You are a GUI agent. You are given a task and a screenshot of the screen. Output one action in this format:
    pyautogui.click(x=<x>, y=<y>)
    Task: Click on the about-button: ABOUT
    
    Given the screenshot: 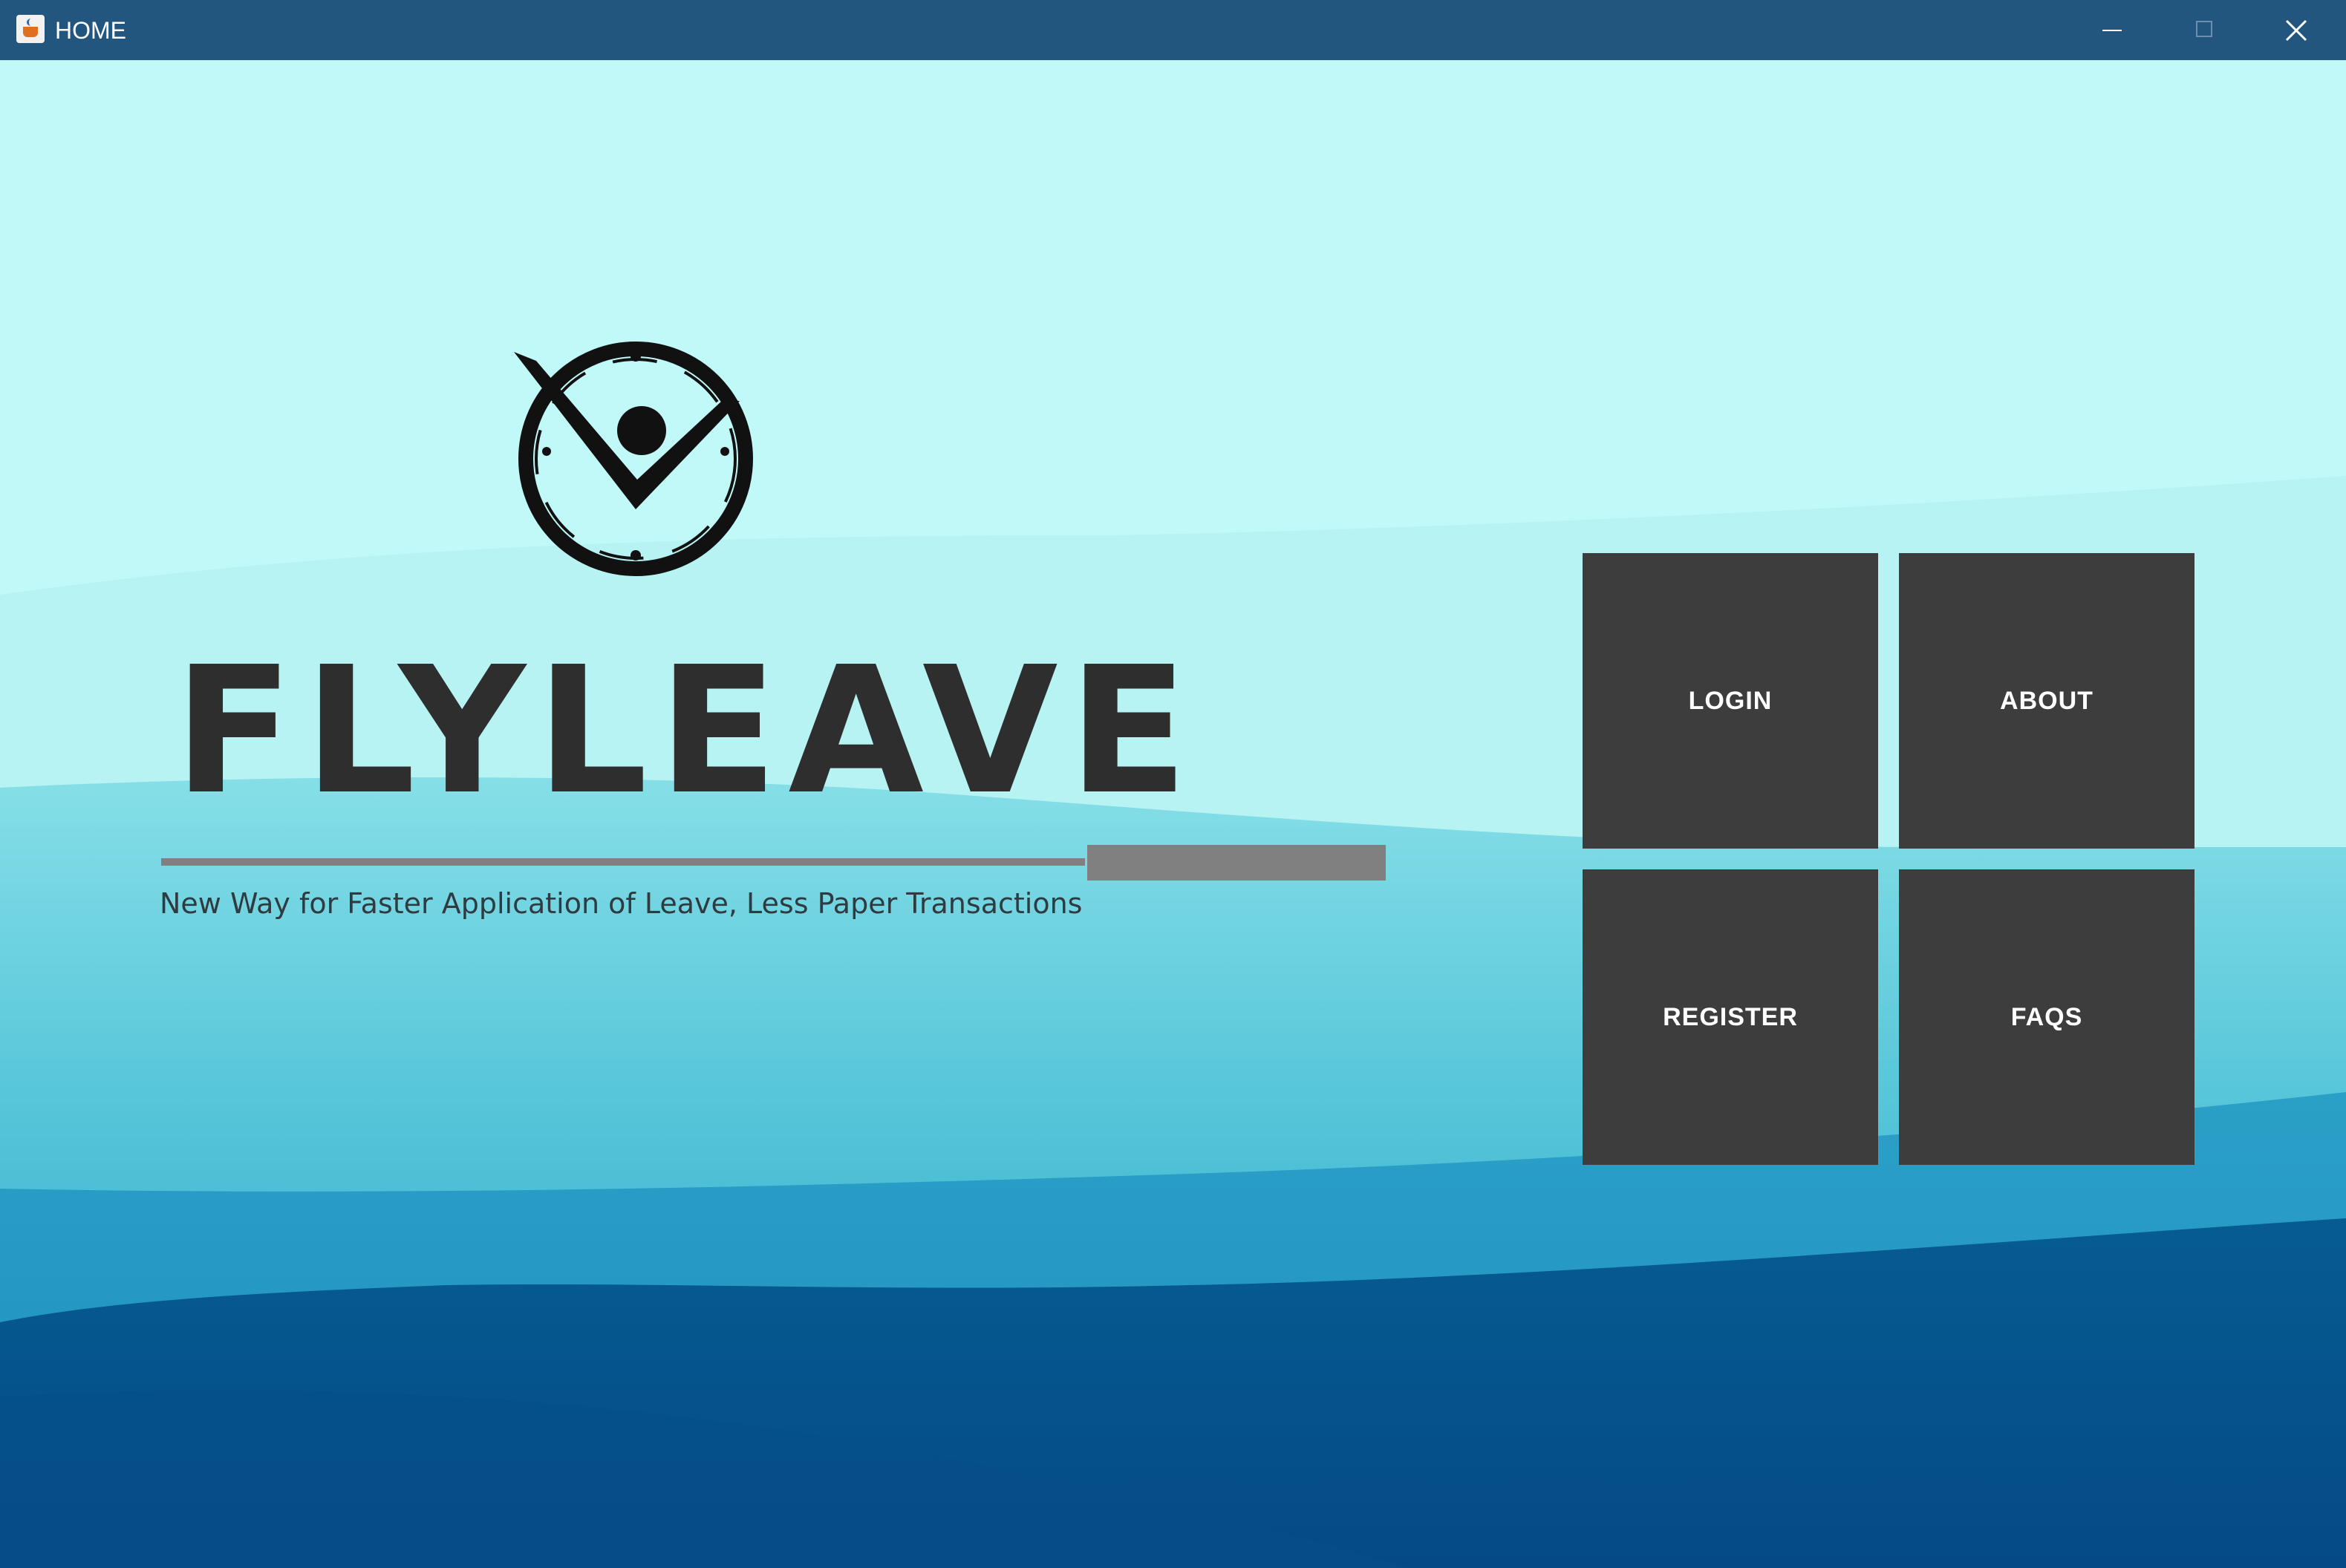 What is the action you would take?
    pyautogui.click(x=2047, y=701)
    